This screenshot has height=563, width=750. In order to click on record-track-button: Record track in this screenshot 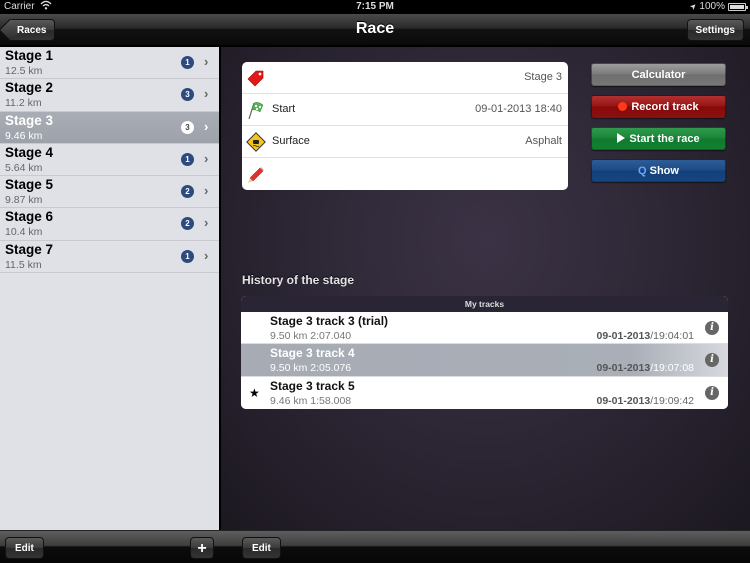, I will do `click(658, 106)`.